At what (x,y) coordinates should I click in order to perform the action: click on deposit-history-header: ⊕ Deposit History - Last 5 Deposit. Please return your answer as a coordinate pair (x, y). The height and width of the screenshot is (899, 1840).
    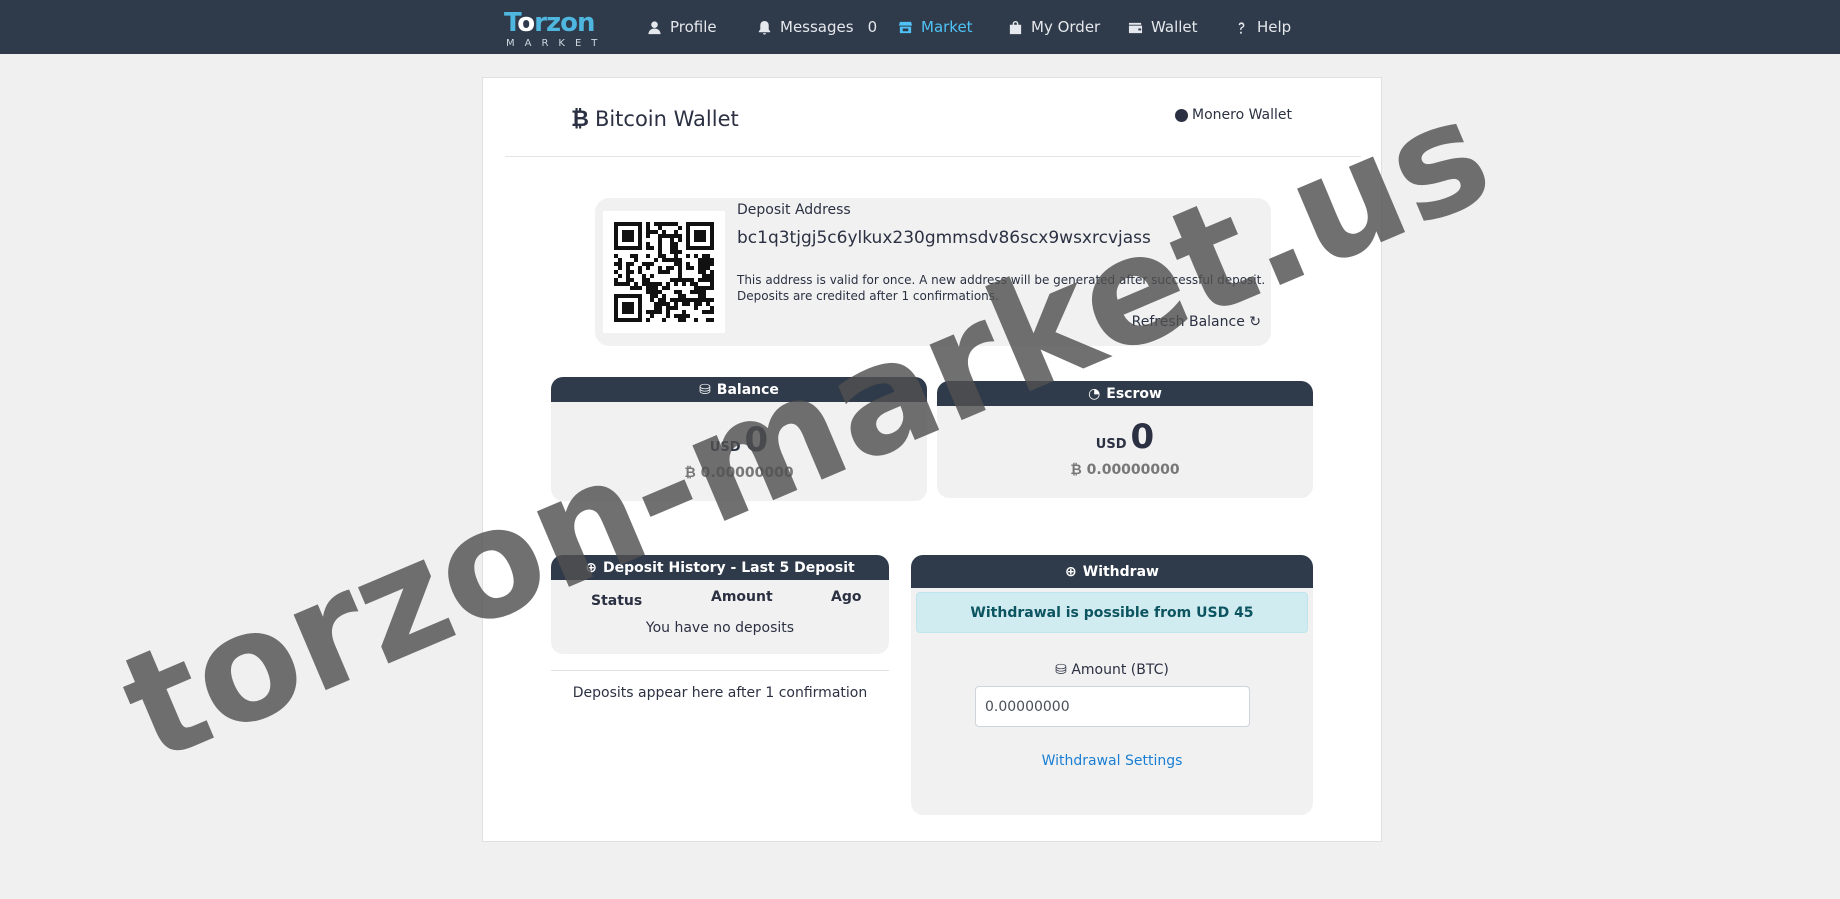
    Looking at the image, I should click on (720, 567).